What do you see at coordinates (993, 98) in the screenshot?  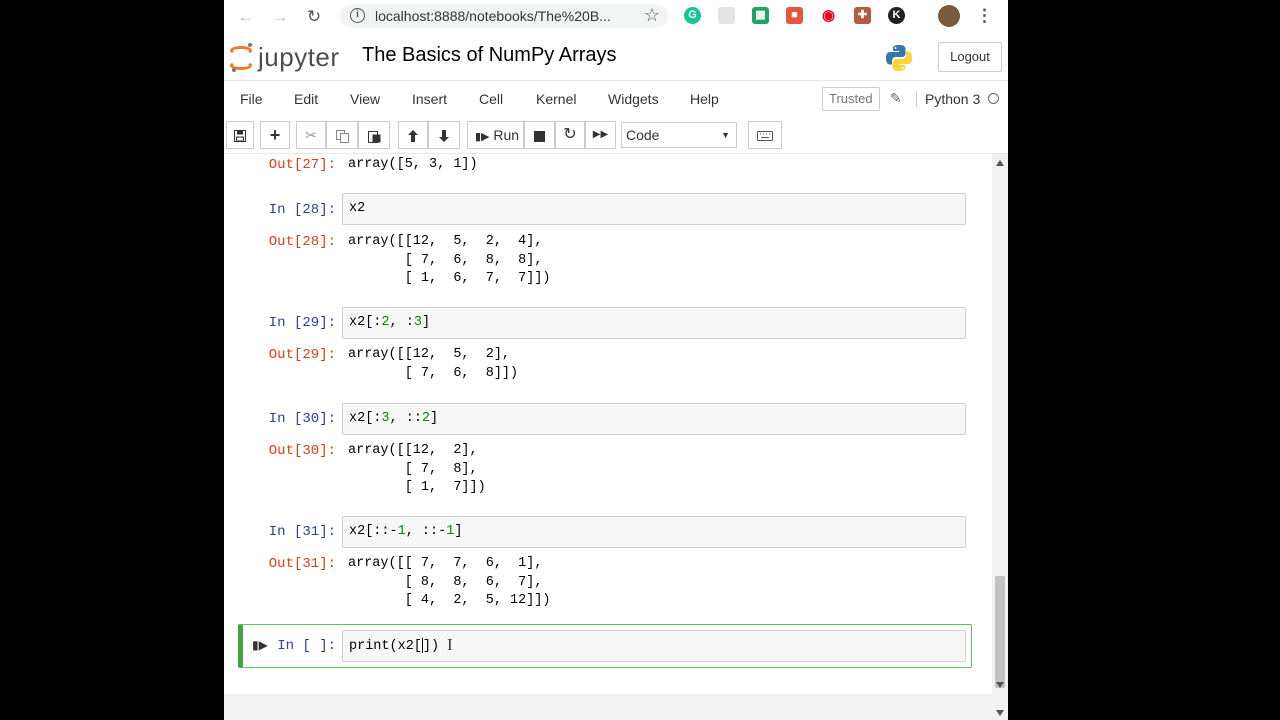 I see `kernel-idle-icon` at bounding box center [993, 98].